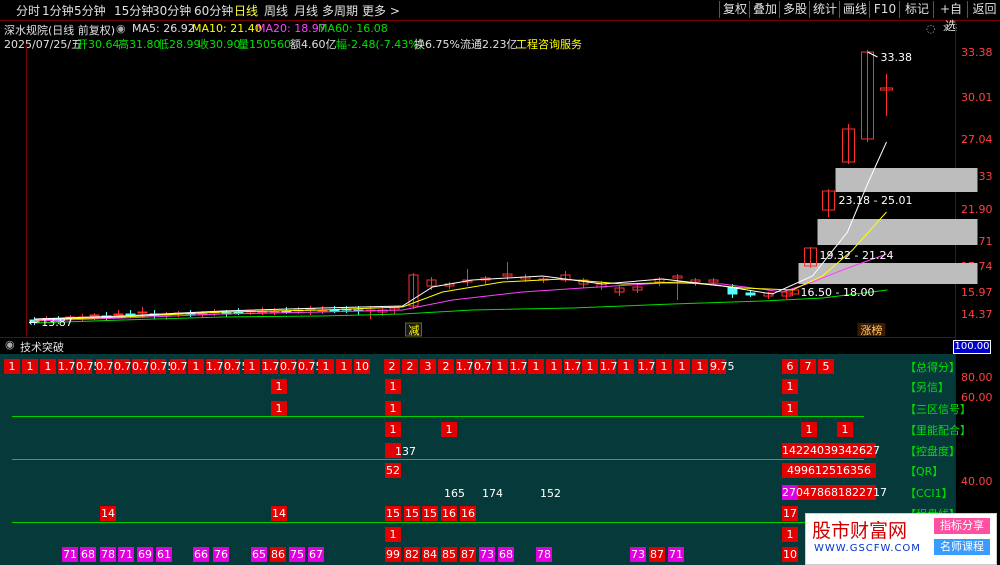 Image resolution: width=1000 pixels, height=565 pixels. I want to click on period-tab-4: 30分钟, so click(171, 10).